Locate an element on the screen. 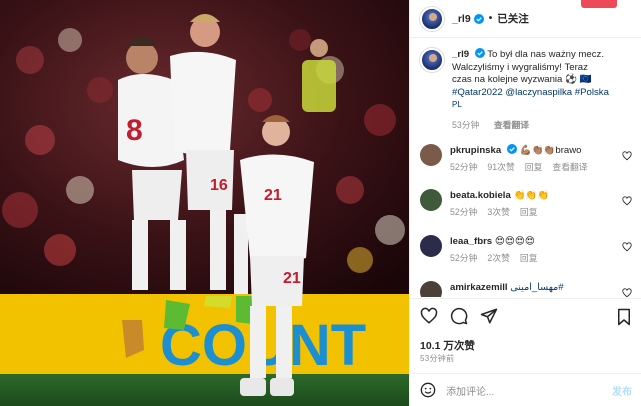 Image resolution: width=641 pixels, height=406 pixels. bookmark-icon is located at coordinates (624, 317).